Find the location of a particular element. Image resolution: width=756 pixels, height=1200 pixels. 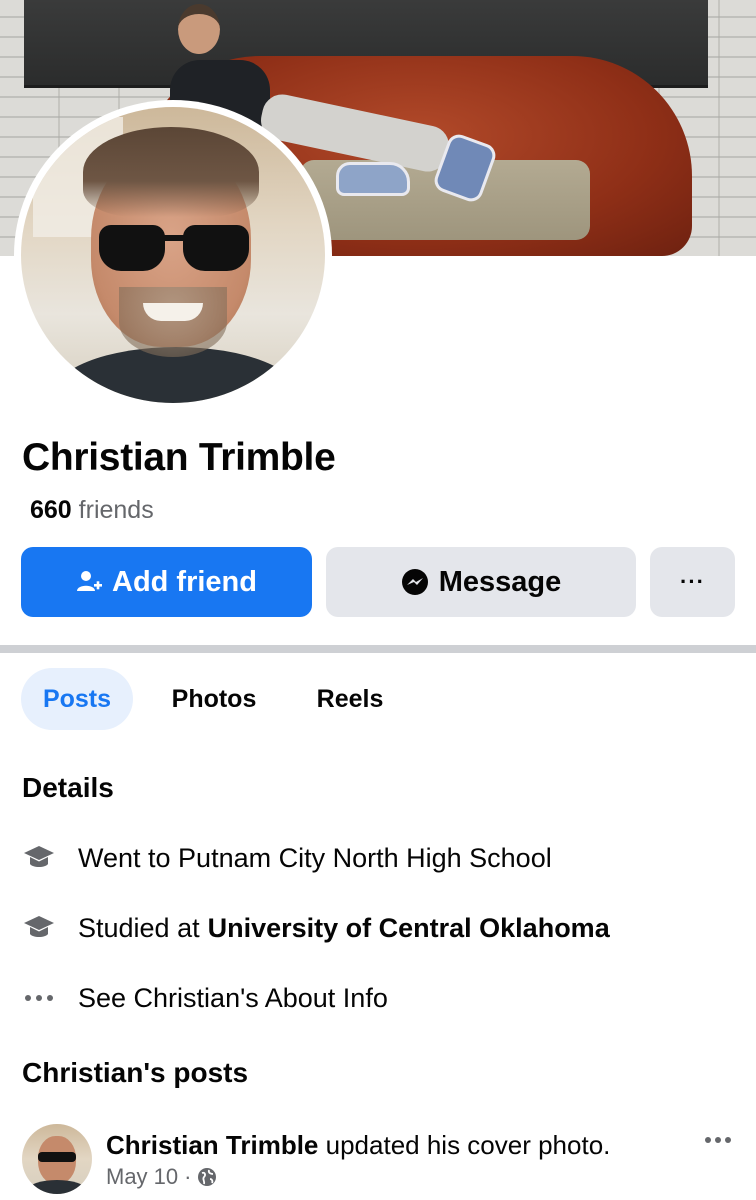

avatar-beard is located at coordinates (173, 322).